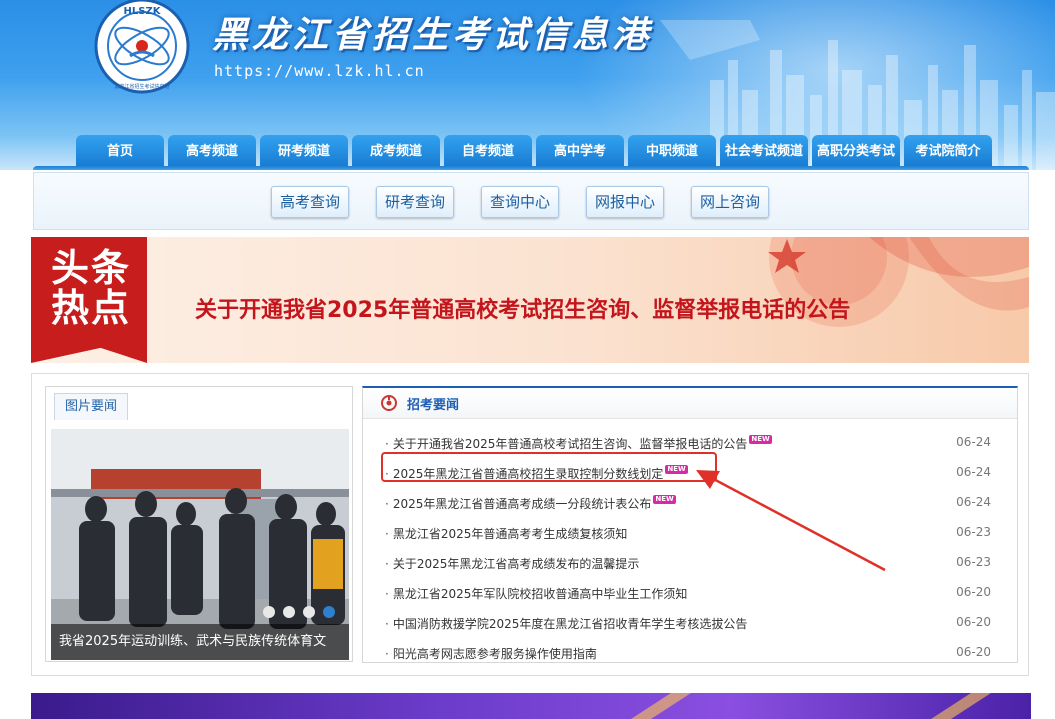 This screenshot has width=1055, height=719. Describe the element at coordinates (200, 642) in the screenshot. I see `photo-caption: 我省2025年运动训练、武术与民族传统体育文` at that location.